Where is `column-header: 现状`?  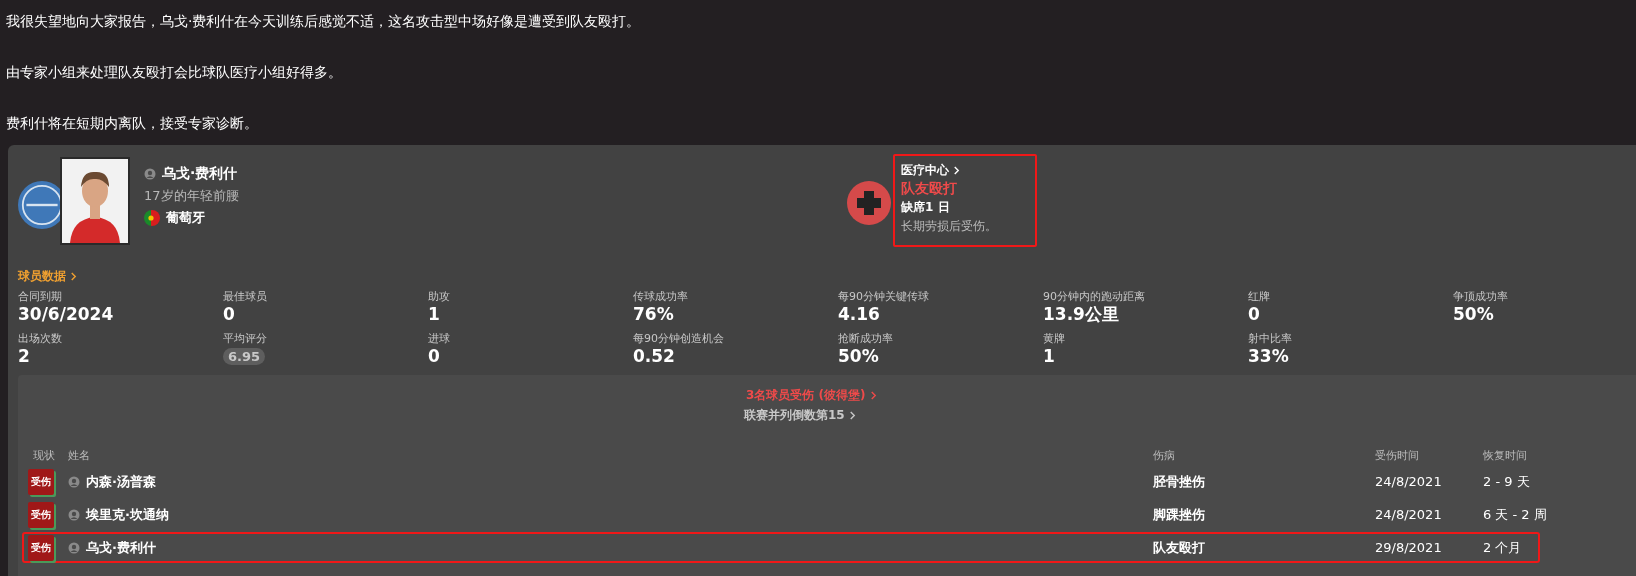
column-header: 现状 is located at coordinates (44, 455).